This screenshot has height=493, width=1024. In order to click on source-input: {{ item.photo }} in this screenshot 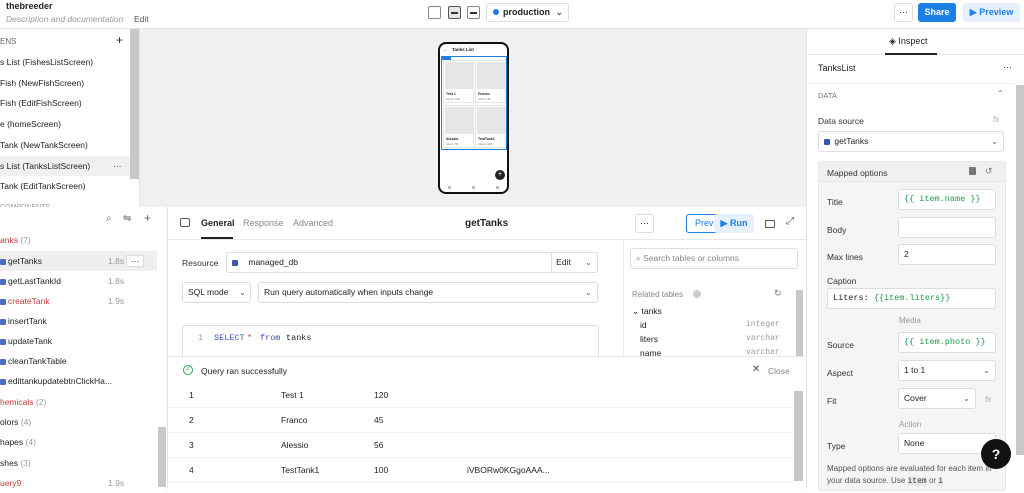, I will do `click(947, 342)`.